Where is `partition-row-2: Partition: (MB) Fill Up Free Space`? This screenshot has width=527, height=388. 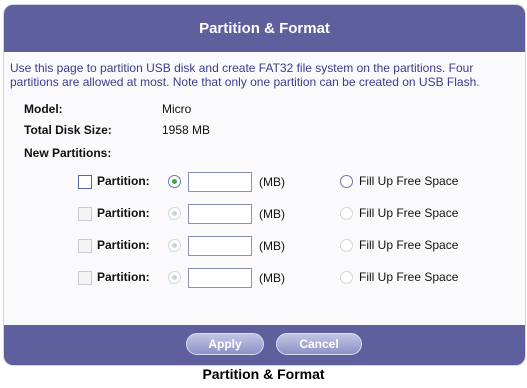
partition-row-2: Partition: (MB) Fill Up Free Space is located at coordinates (264, 215).